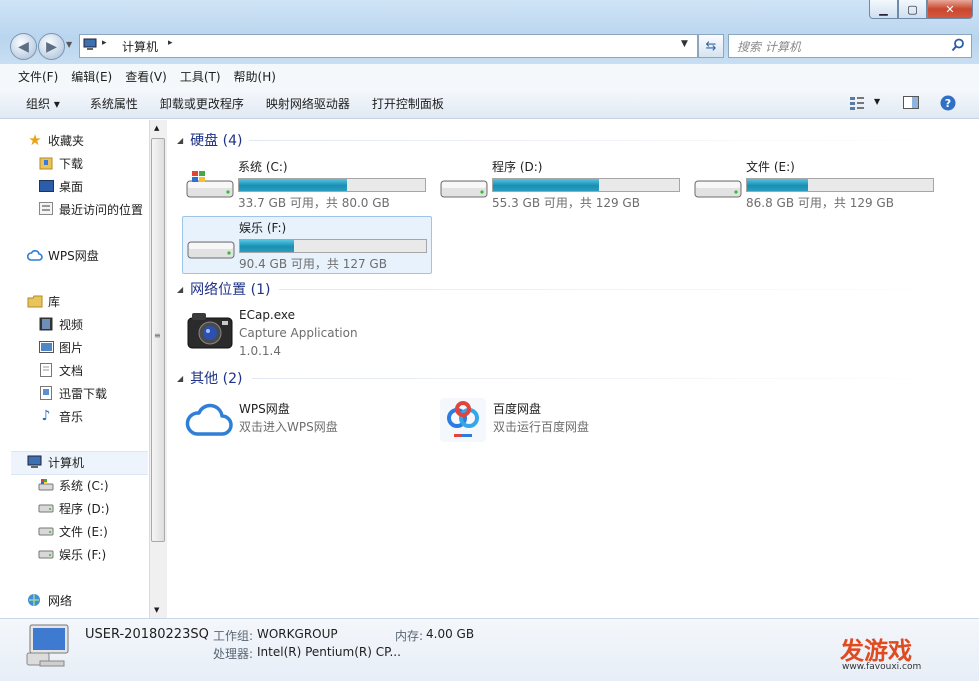 This screenshot has height=681, width=979. Describe the element at coordinates (876, 648) in the screenshot. I see `watermark-logo: 发游戏` at that location.